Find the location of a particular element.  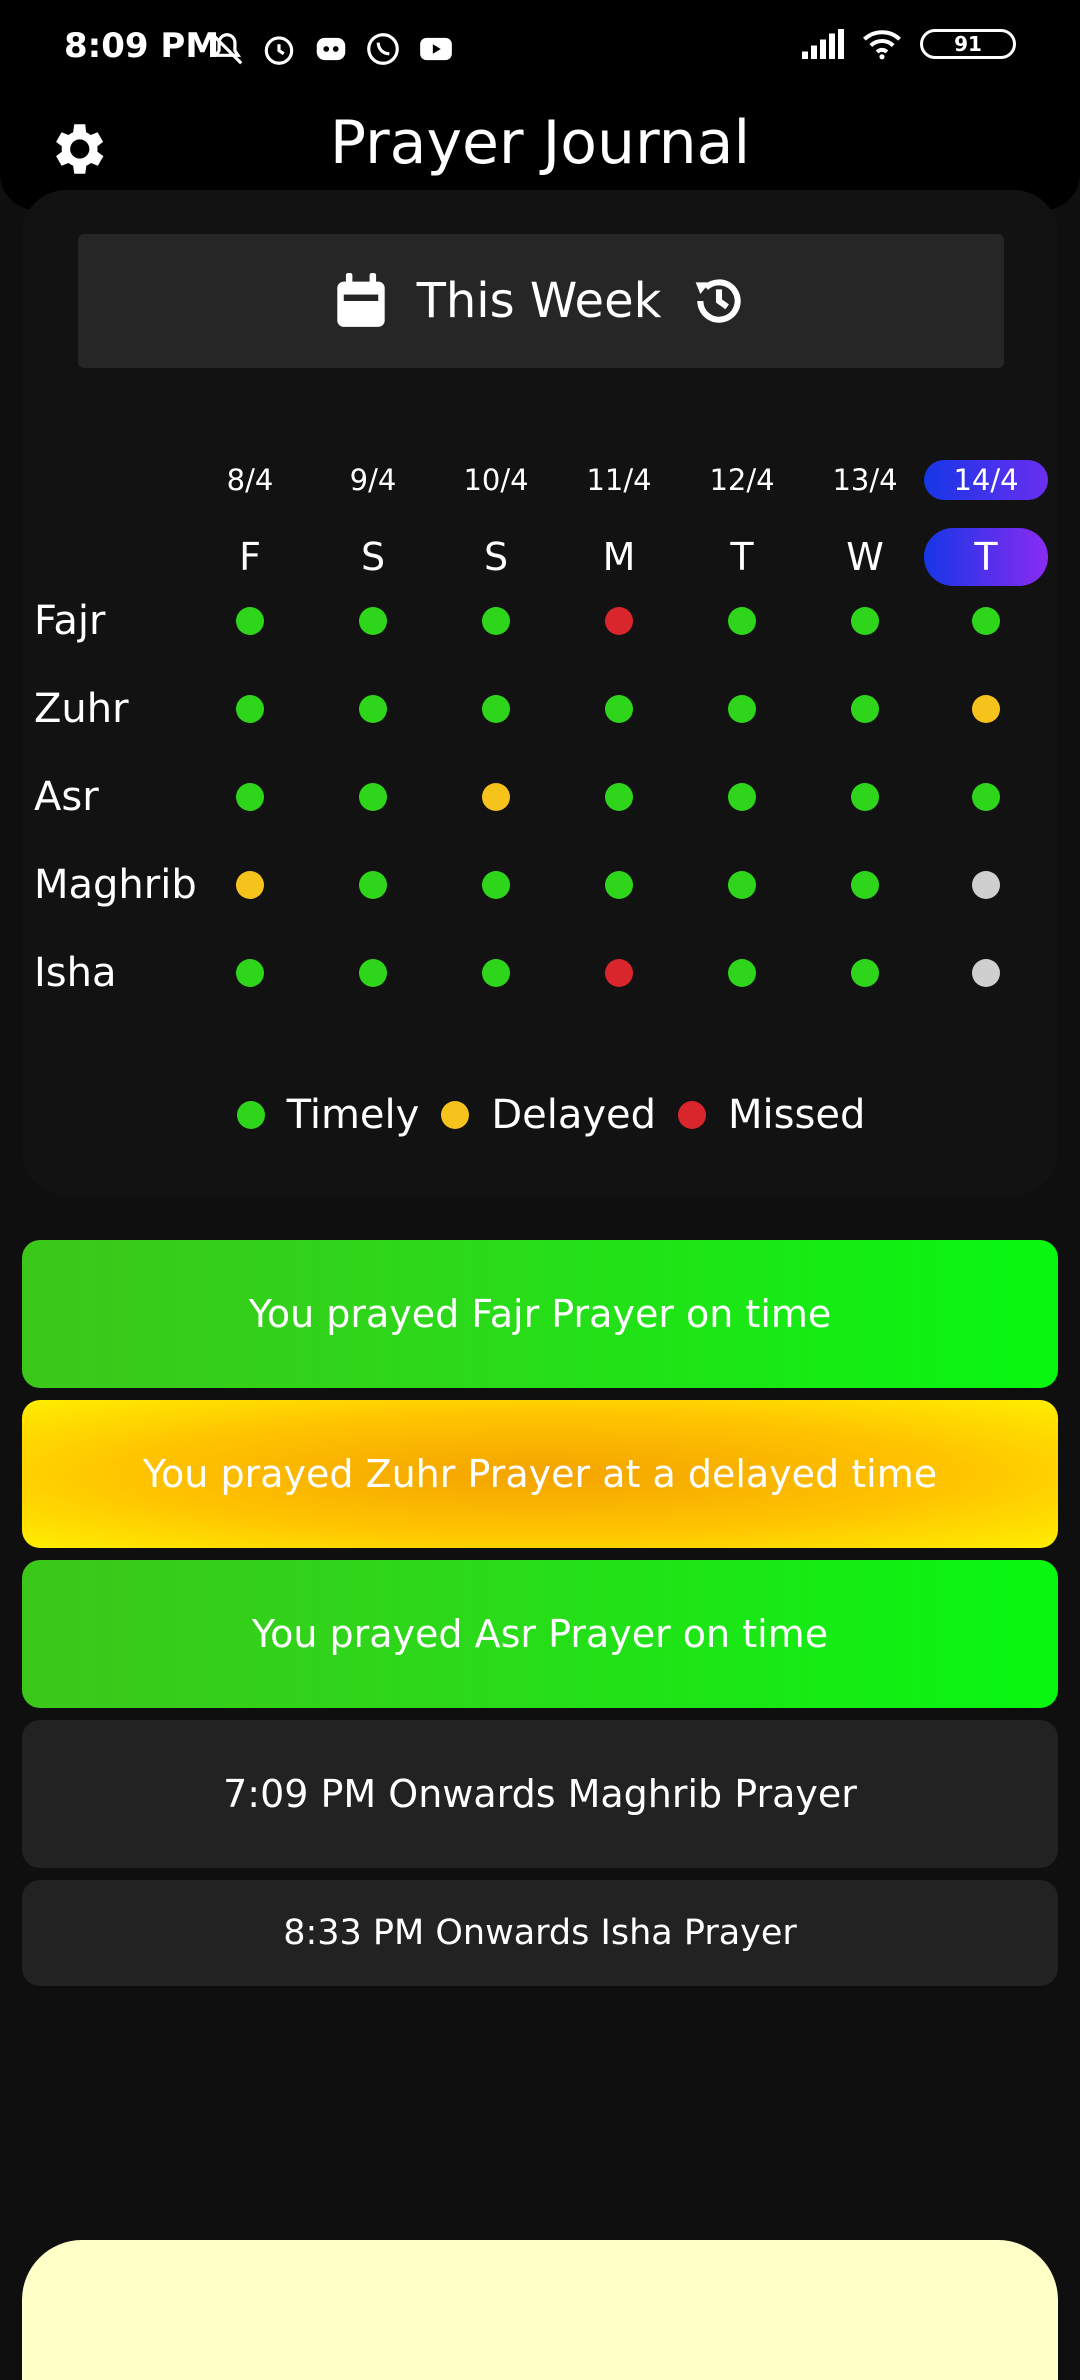

prayer-row-label: Maghrib is located at coordinates (115, 885).